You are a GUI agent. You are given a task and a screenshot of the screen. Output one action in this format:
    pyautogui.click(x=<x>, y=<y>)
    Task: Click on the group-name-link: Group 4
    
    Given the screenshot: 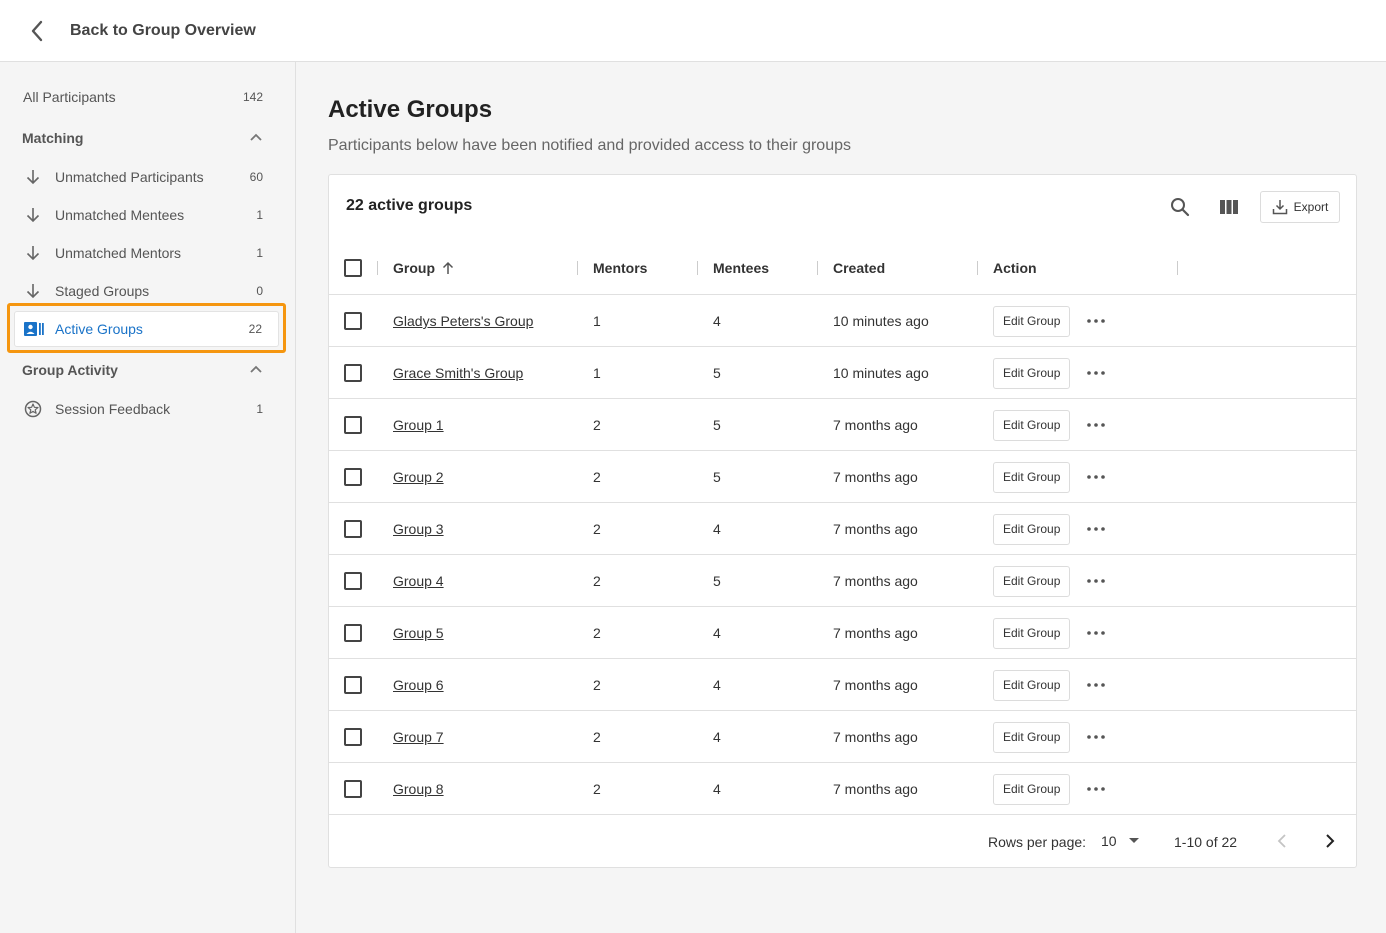 What is the action you would take?
    pyautogui.click(x=418, y=581)
    